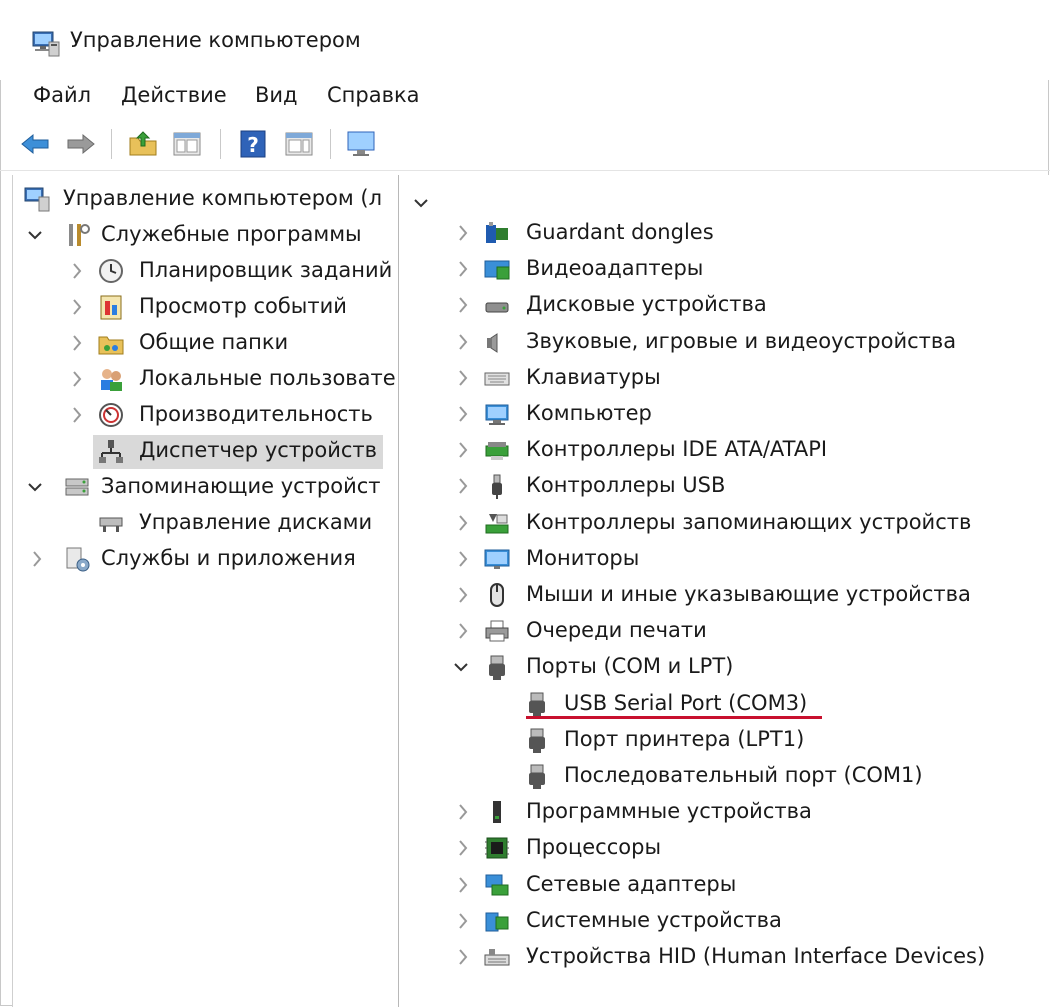 This screenshot has width=1050, height=1007. Describe the element at coordinates (497, 595) in the screenshot. I see `mouse-icon` at that location.